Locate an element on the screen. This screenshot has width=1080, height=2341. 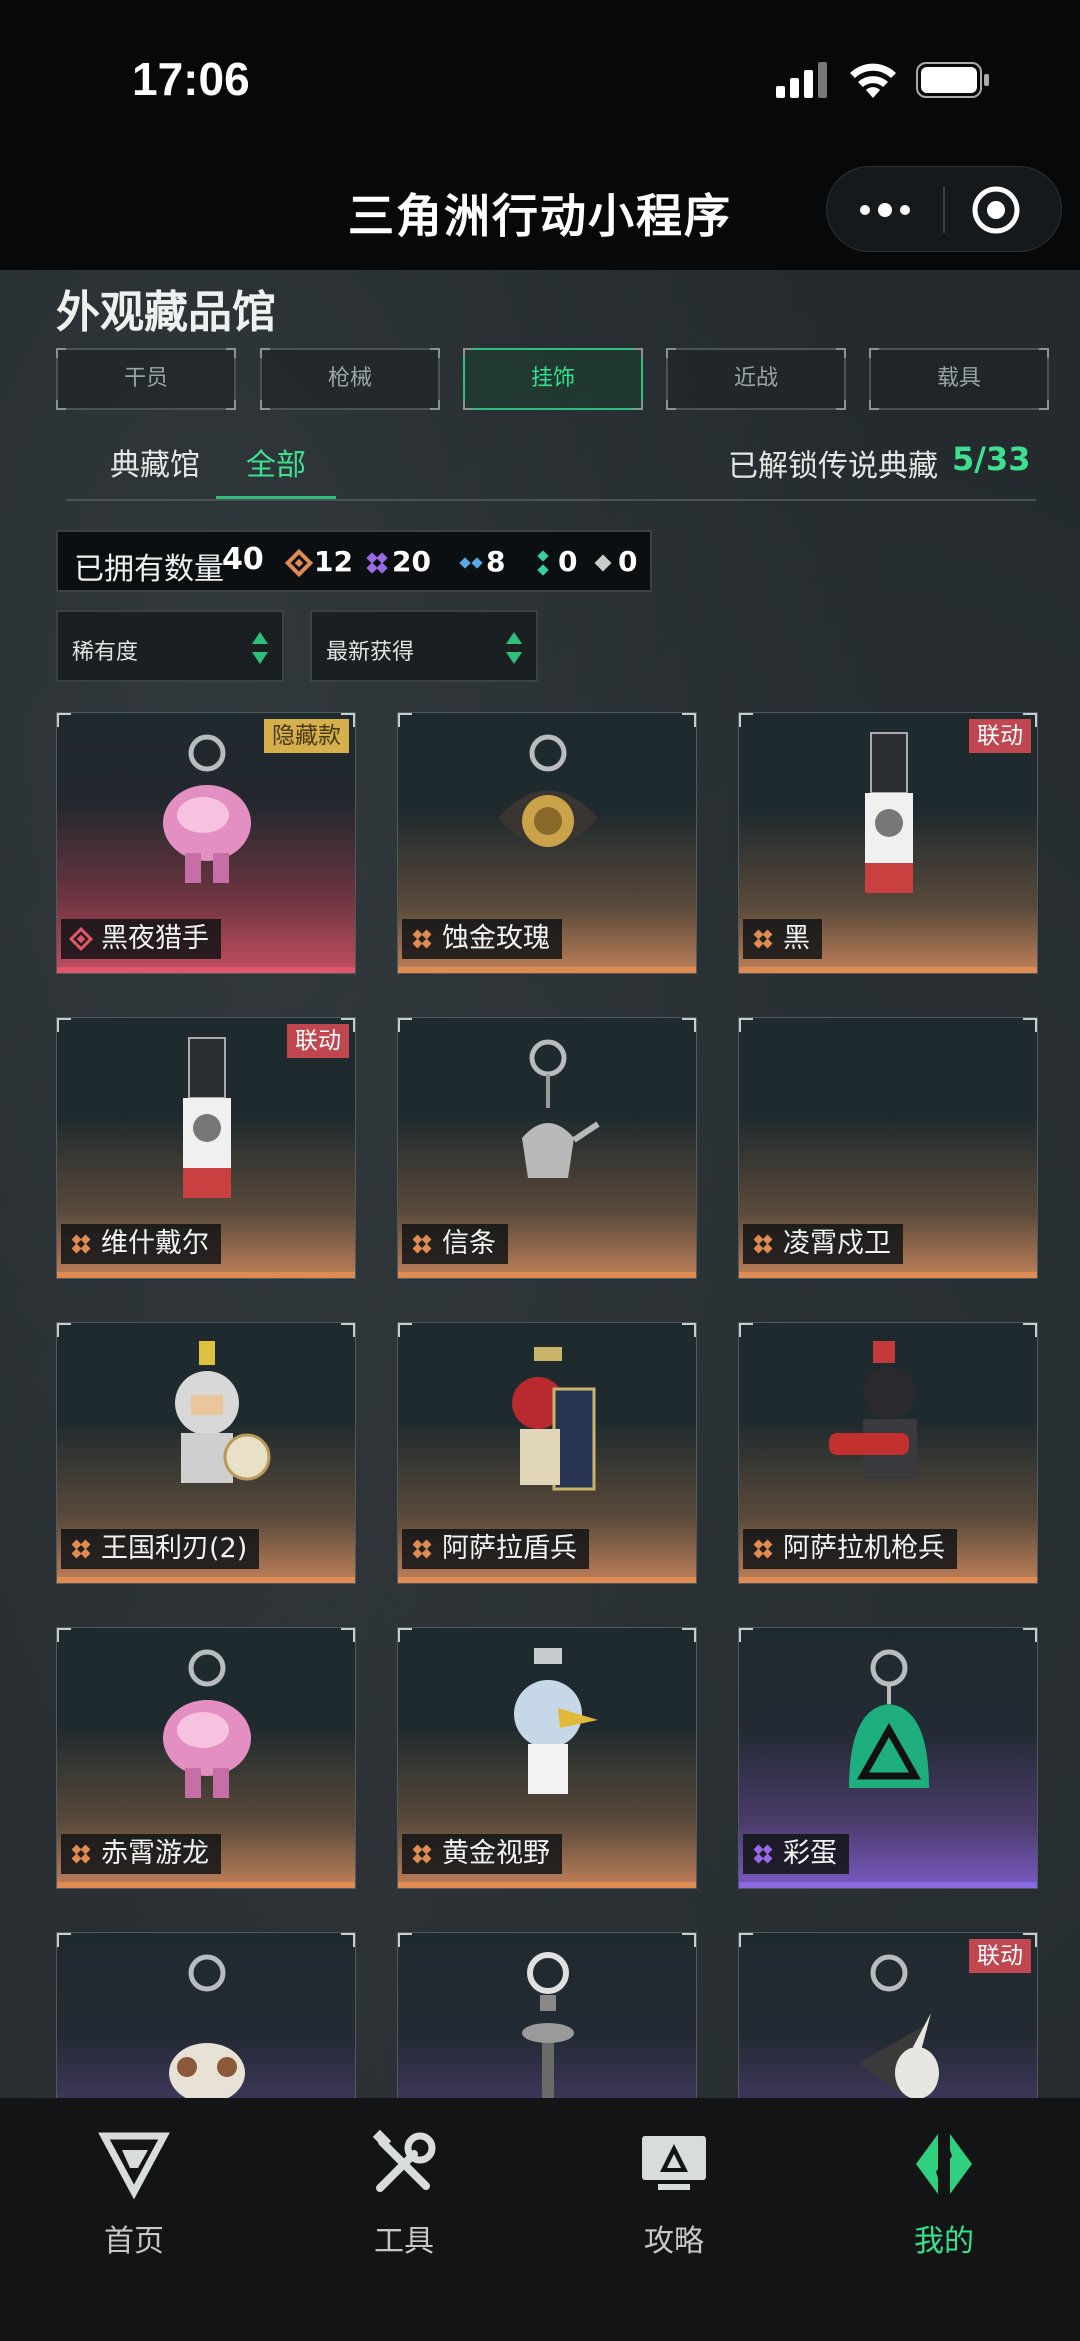
charm-card: 黄金视野 is located at coordinates (547, 1758).